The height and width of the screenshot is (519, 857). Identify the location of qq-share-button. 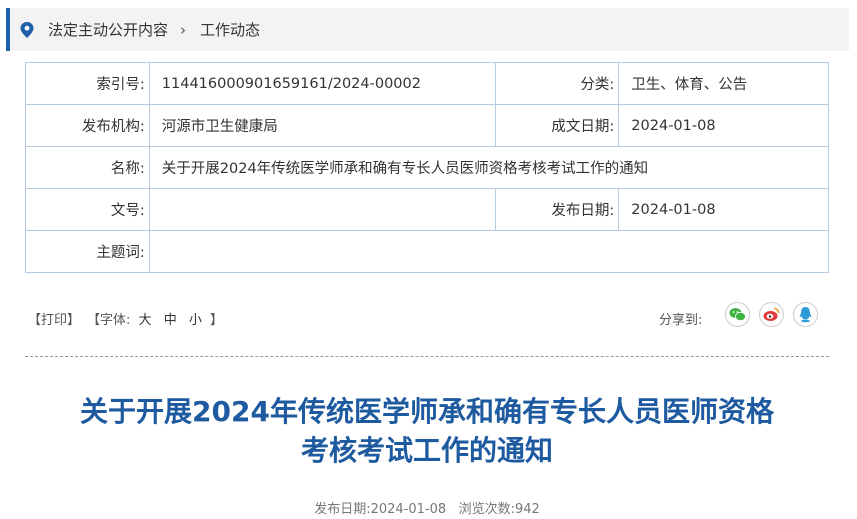
(805, 314).